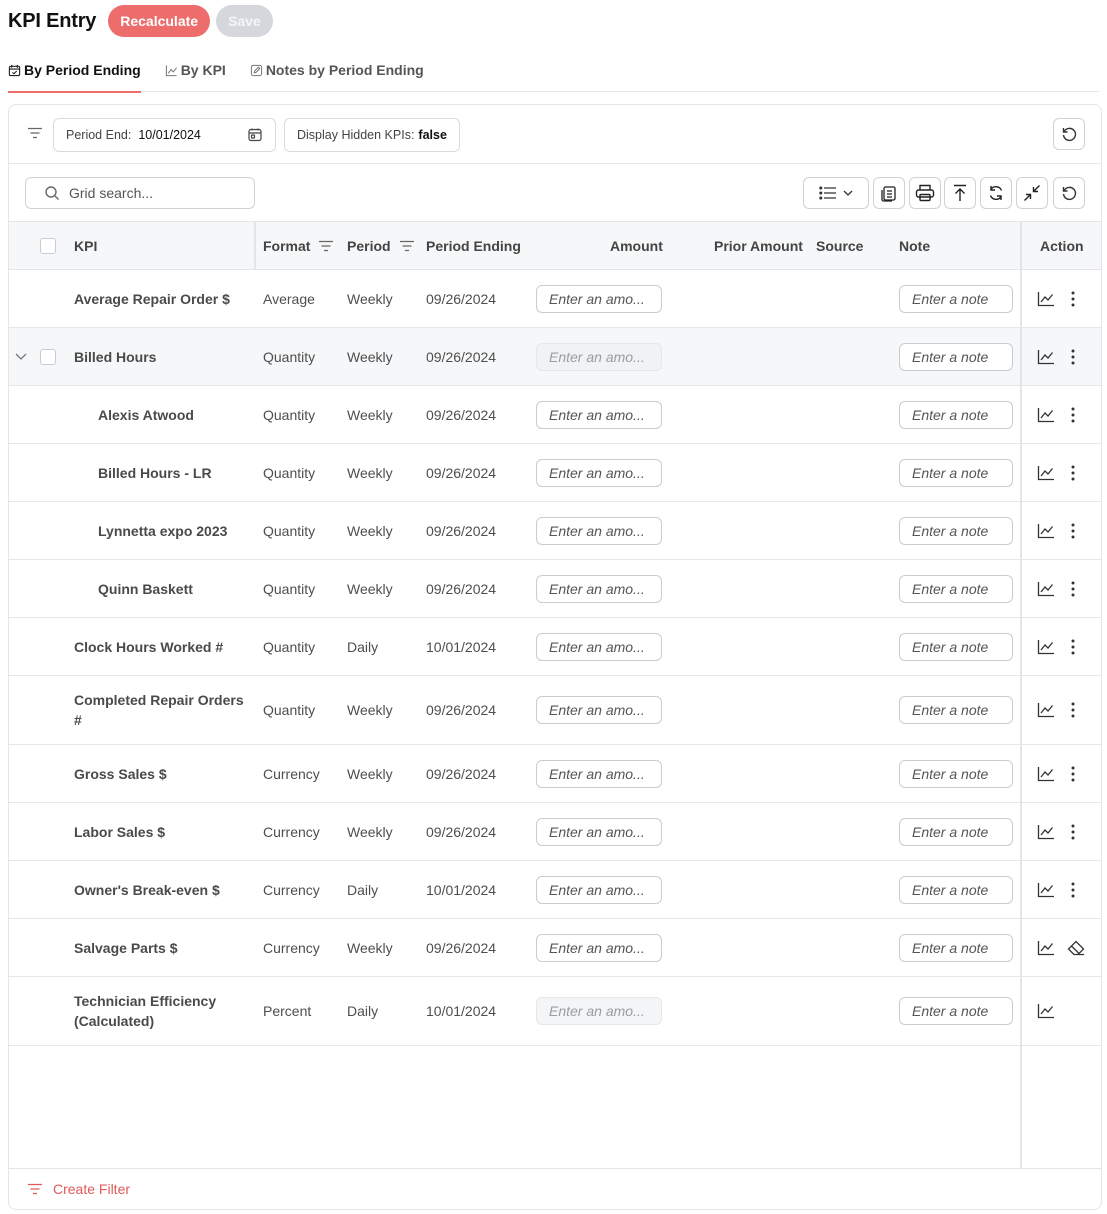  I want to click on grid-search, so click(140, 193).